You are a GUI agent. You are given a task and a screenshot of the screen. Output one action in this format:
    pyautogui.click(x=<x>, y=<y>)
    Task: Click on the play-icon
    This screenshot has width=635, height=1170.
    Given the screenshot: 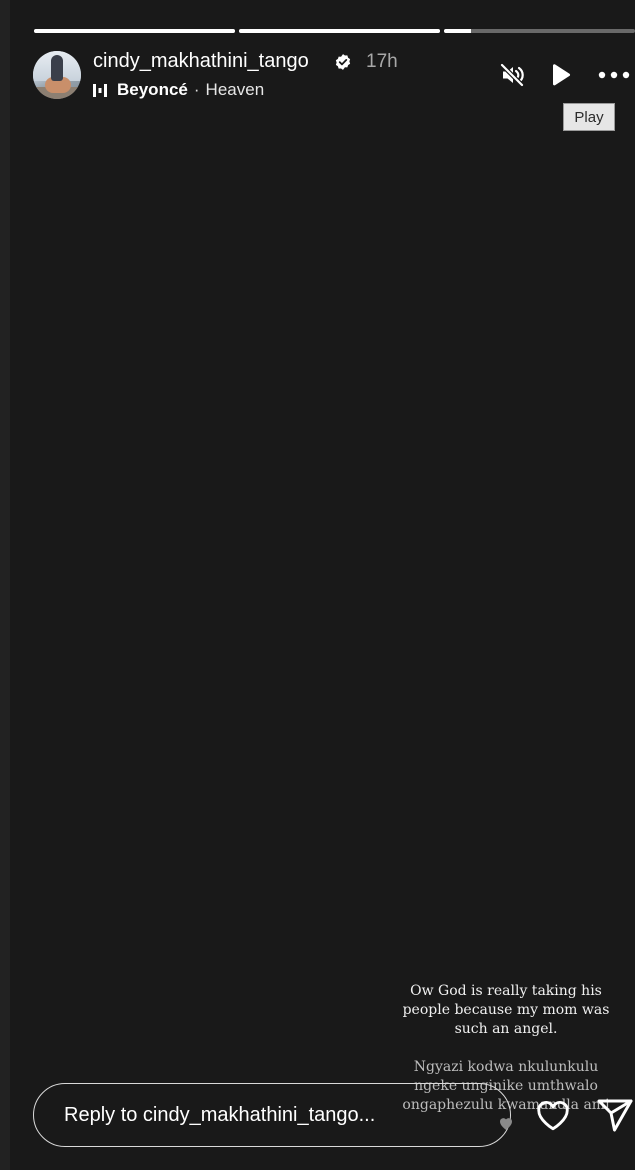 What is the action you would take?
    pyautogui.click(x=562, y=75)
    